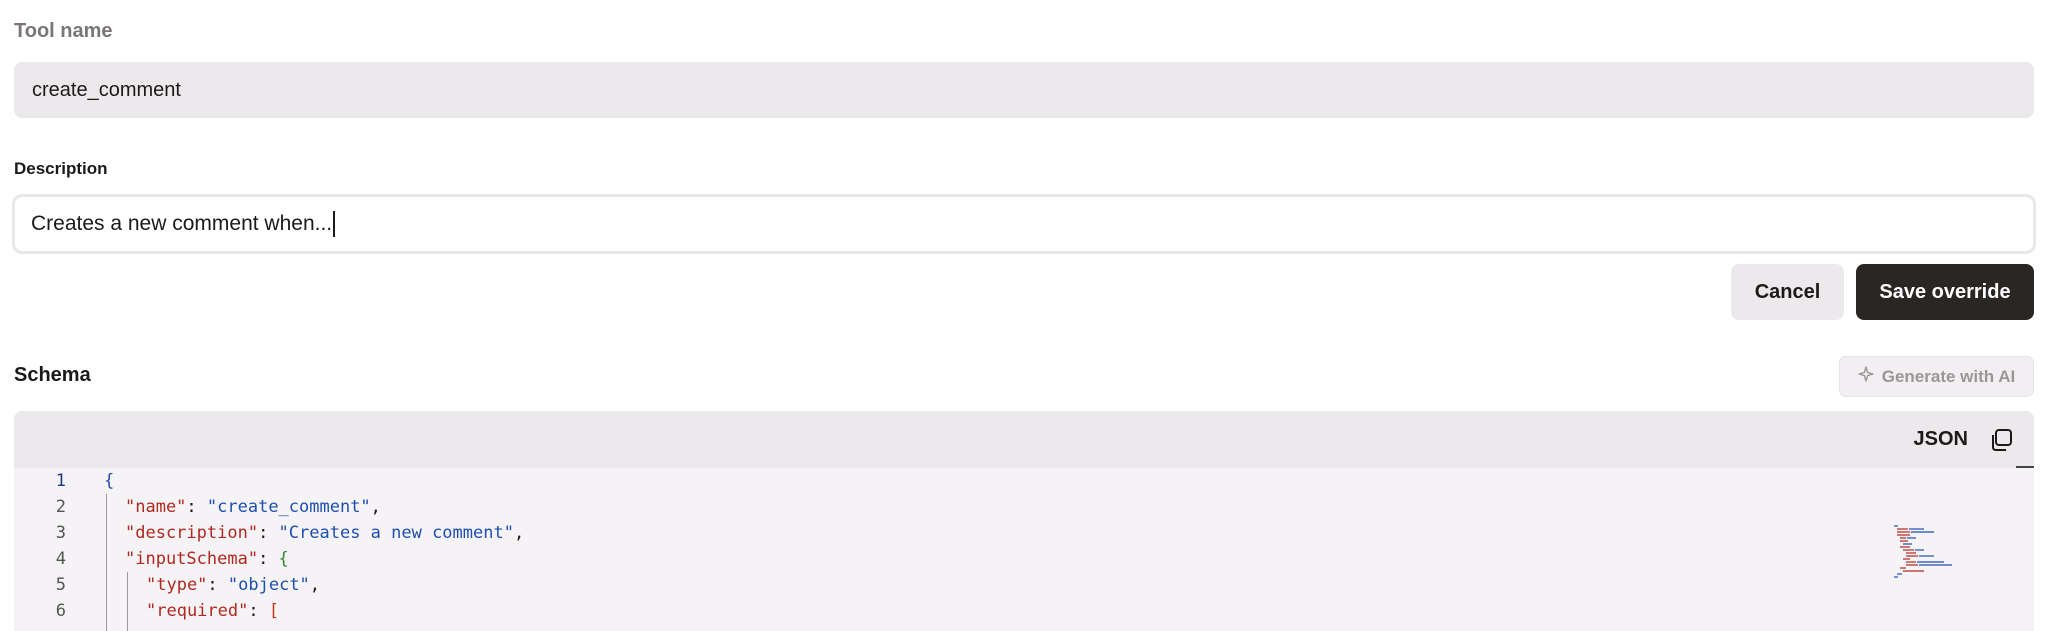 Image resolution: width=2048 pixels, height=631 pixels. What do you see at coordinates (60, 533) in the screenshot?
I see `line-number: 3` at bounding box center [60, 533].